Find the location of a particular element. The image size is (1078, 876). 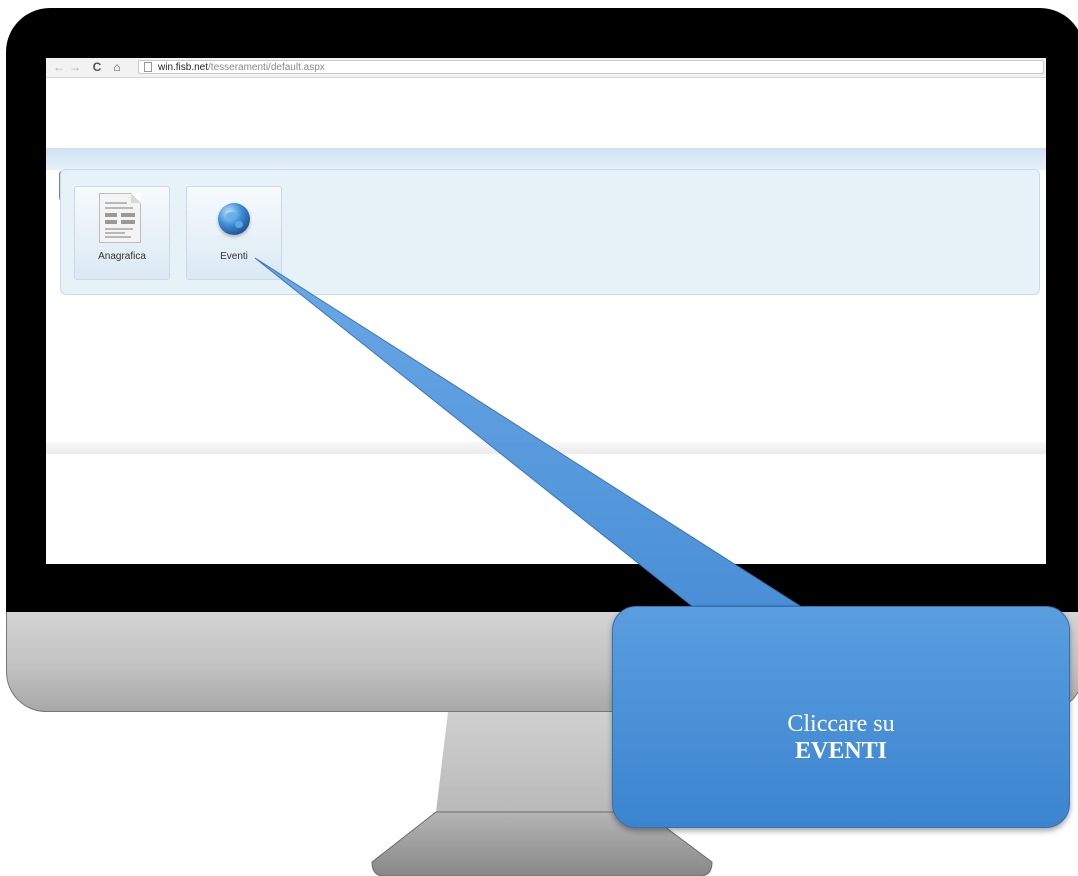

home-icon: ⌂ is located at coordinates (117, 67).